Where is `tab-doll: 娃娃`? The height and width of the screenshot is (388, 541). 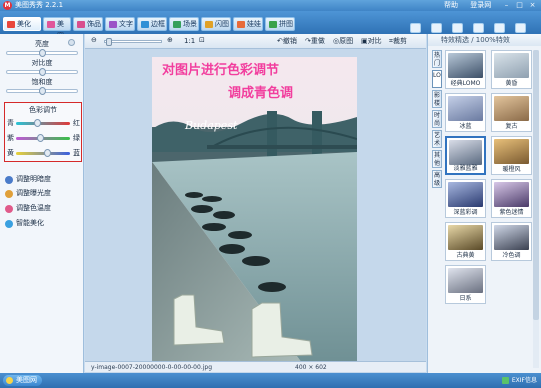 tab-doll: 娃娃 is located at coordinates (248, 24).